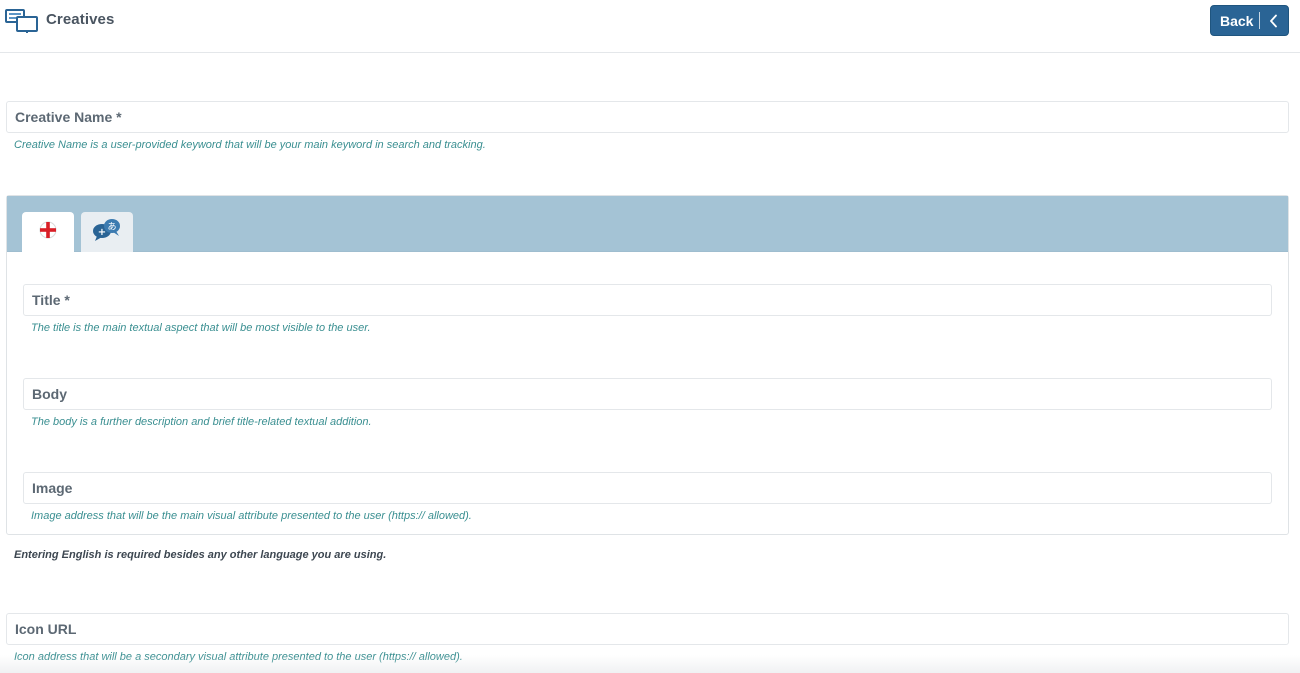  I want to click on svg-text: あ, so click(111, 226).